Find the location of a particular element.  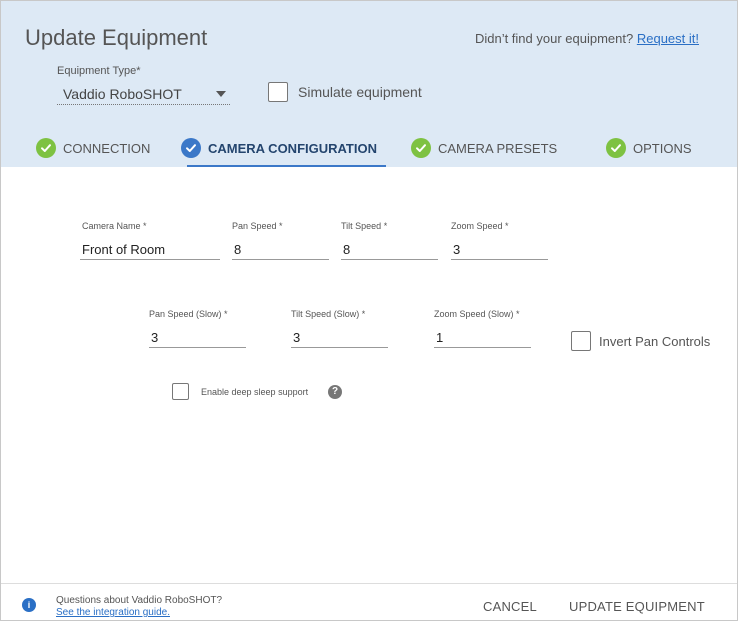

tab-options: OPTIONS is located at coordinates (649, 148).